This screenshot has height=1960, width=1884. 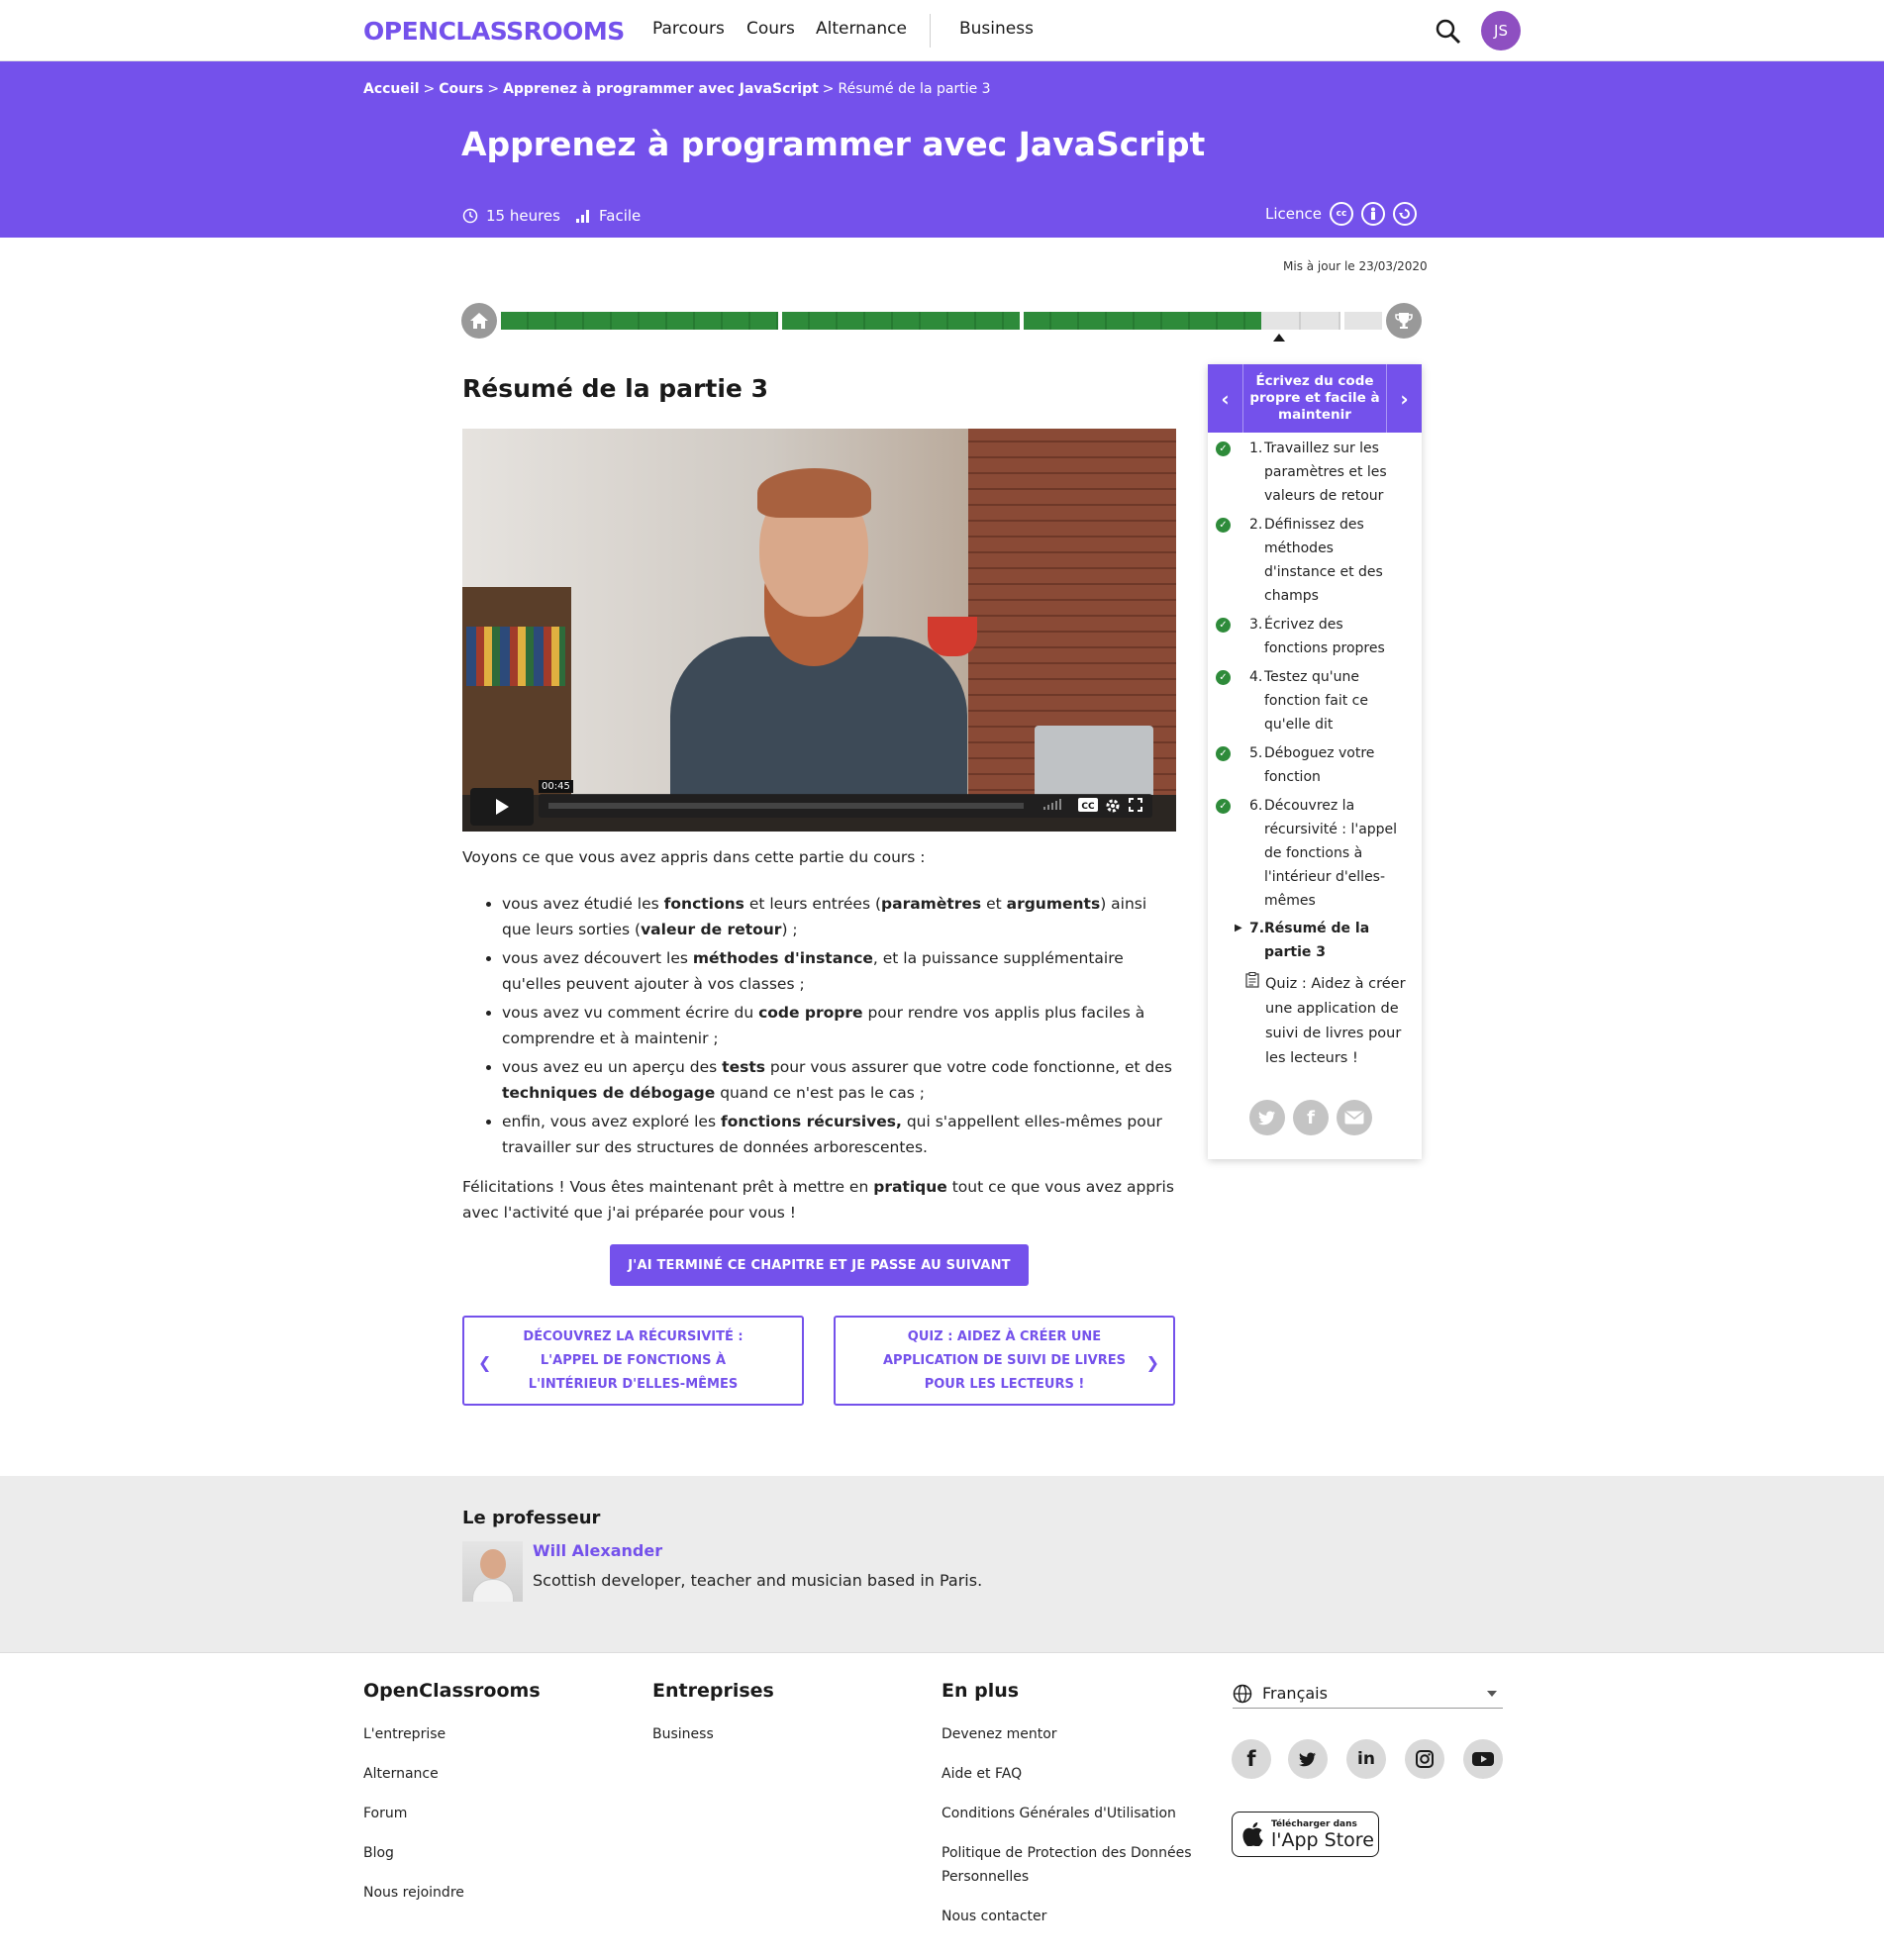 What do you see at coordinates (583, 216) in the screenshot?
I see `level-bars-icon` at bounding box center [583, 216].